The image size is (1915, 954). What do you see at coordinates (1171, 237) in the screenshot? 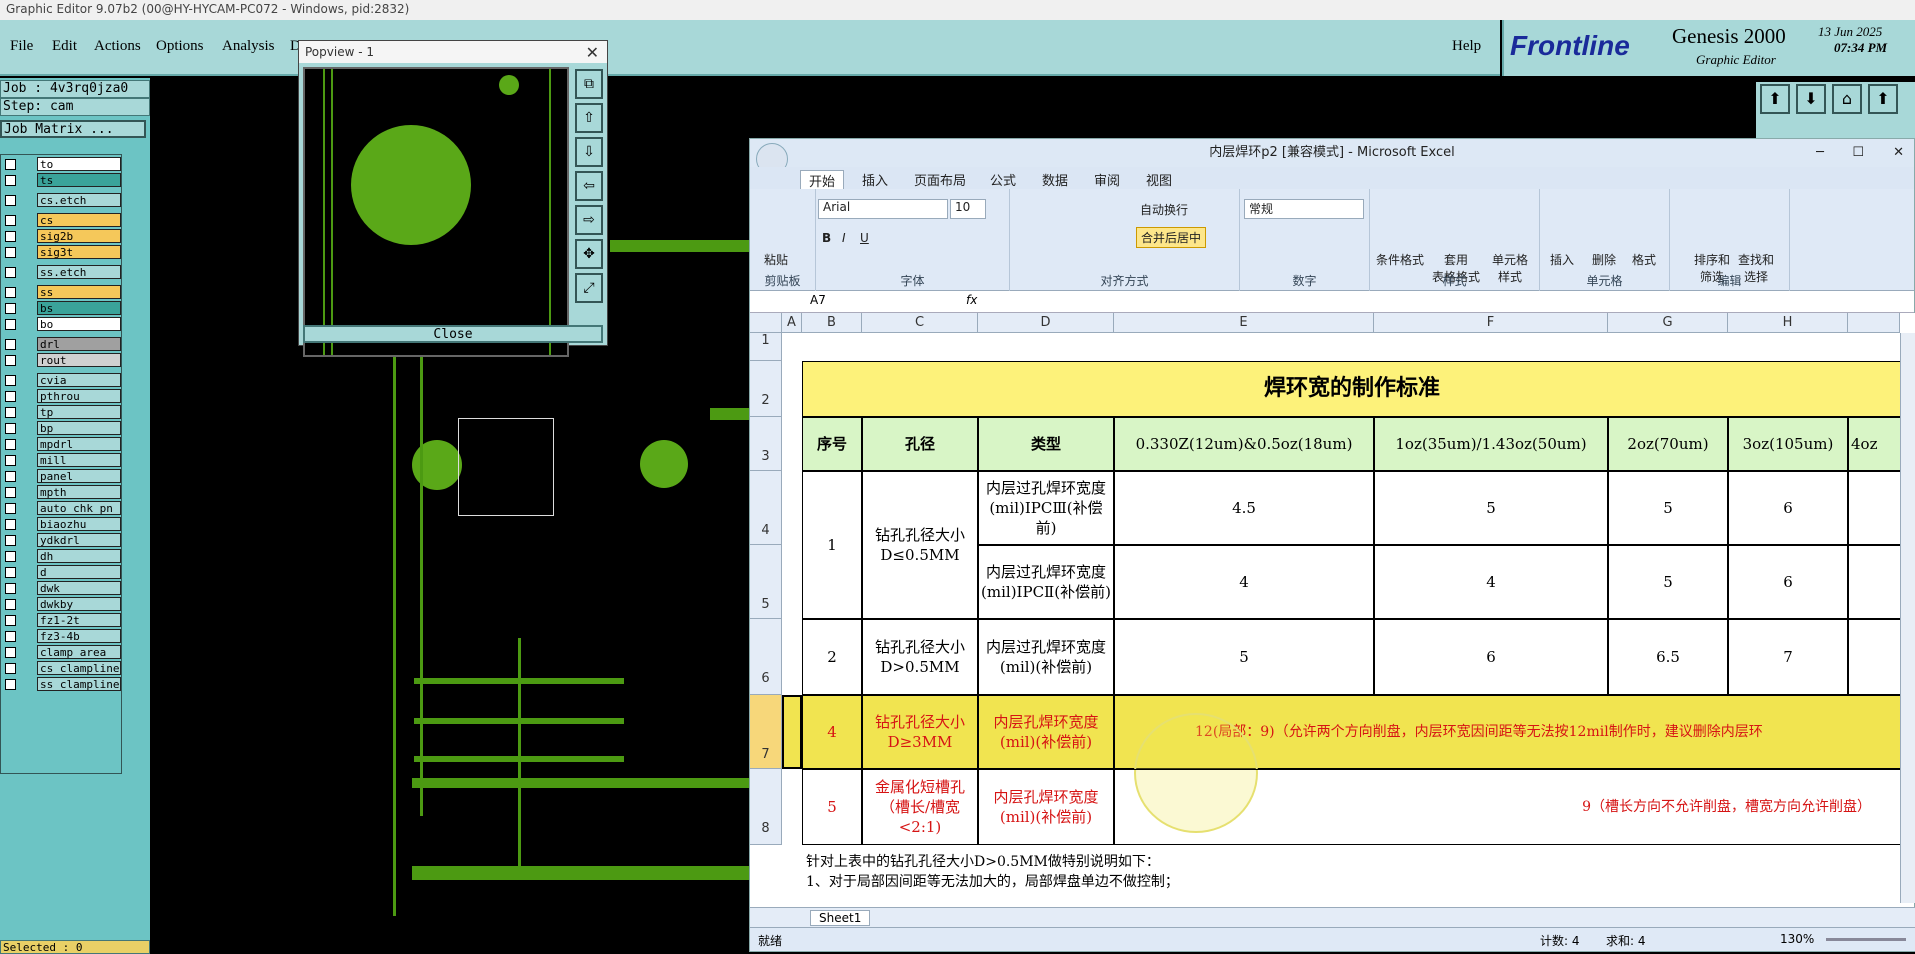
I see `merge-center-button: 合并后居中` at bounding box center [1171, 237].